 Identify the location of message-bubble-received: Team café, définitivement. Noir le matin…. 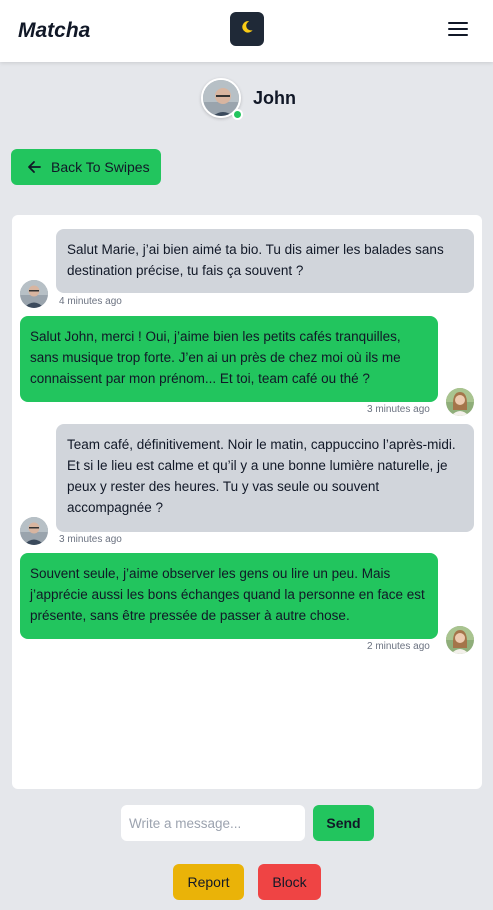
(265, 478).